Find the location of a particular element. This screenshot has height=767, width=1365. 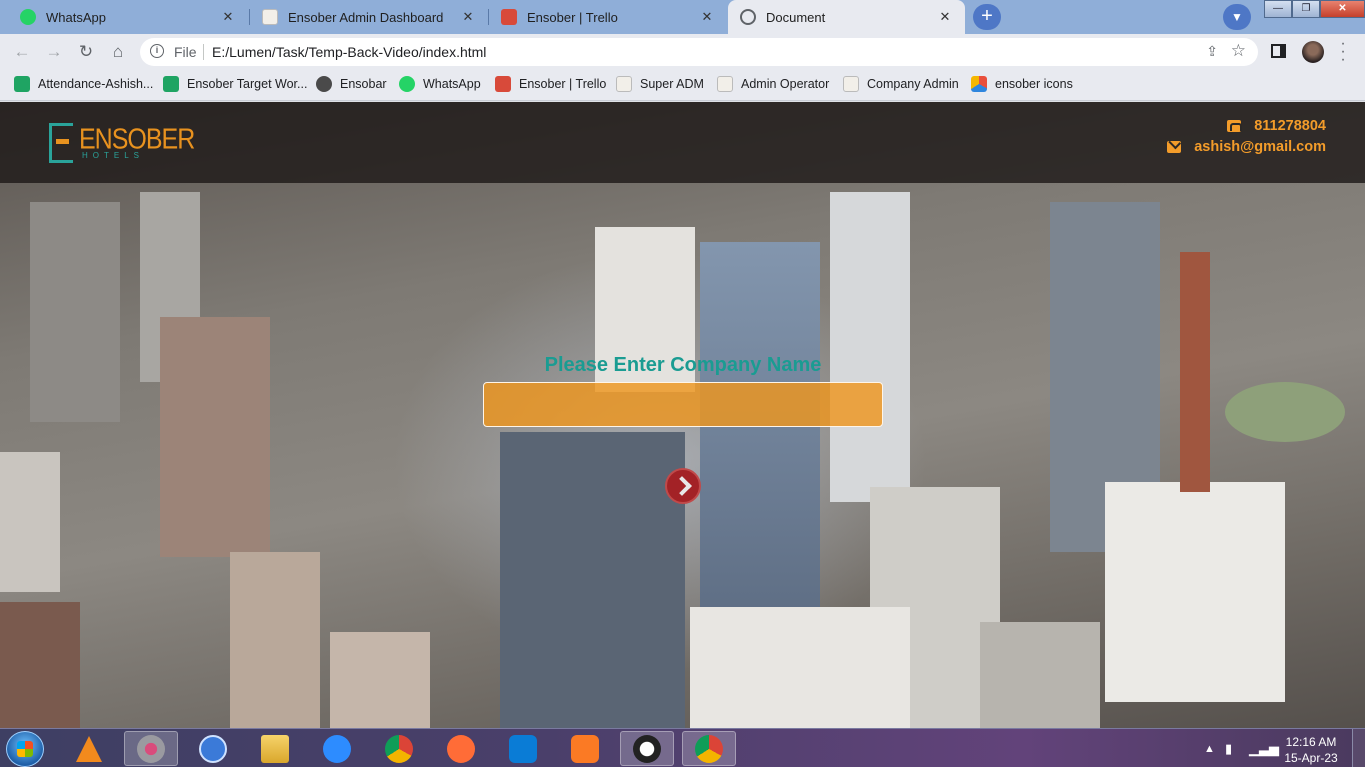

forward-arrow-icon: → is located at coordinates (54, 52).